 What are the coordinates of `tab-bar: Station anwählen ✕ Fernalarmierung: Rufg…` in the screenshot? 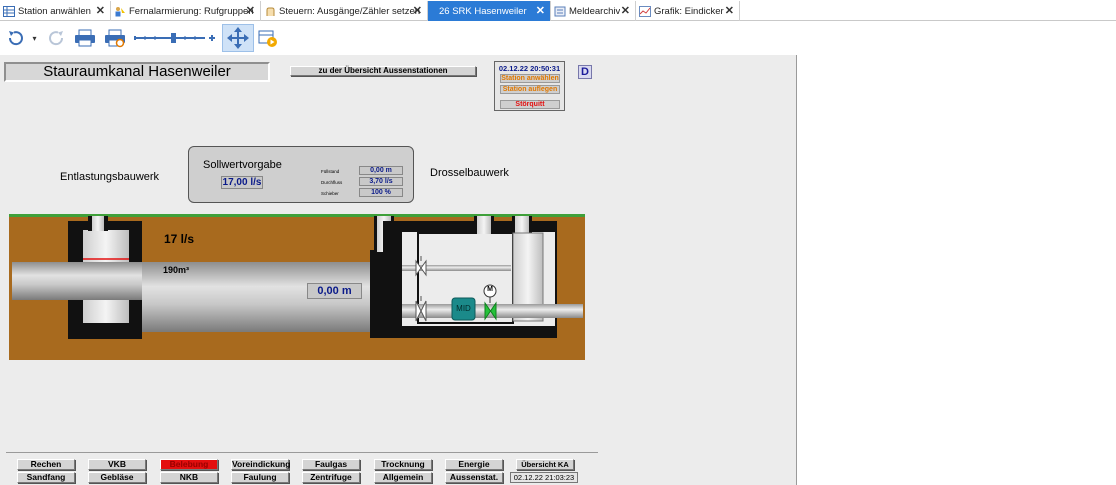 It's located at (558, 10).